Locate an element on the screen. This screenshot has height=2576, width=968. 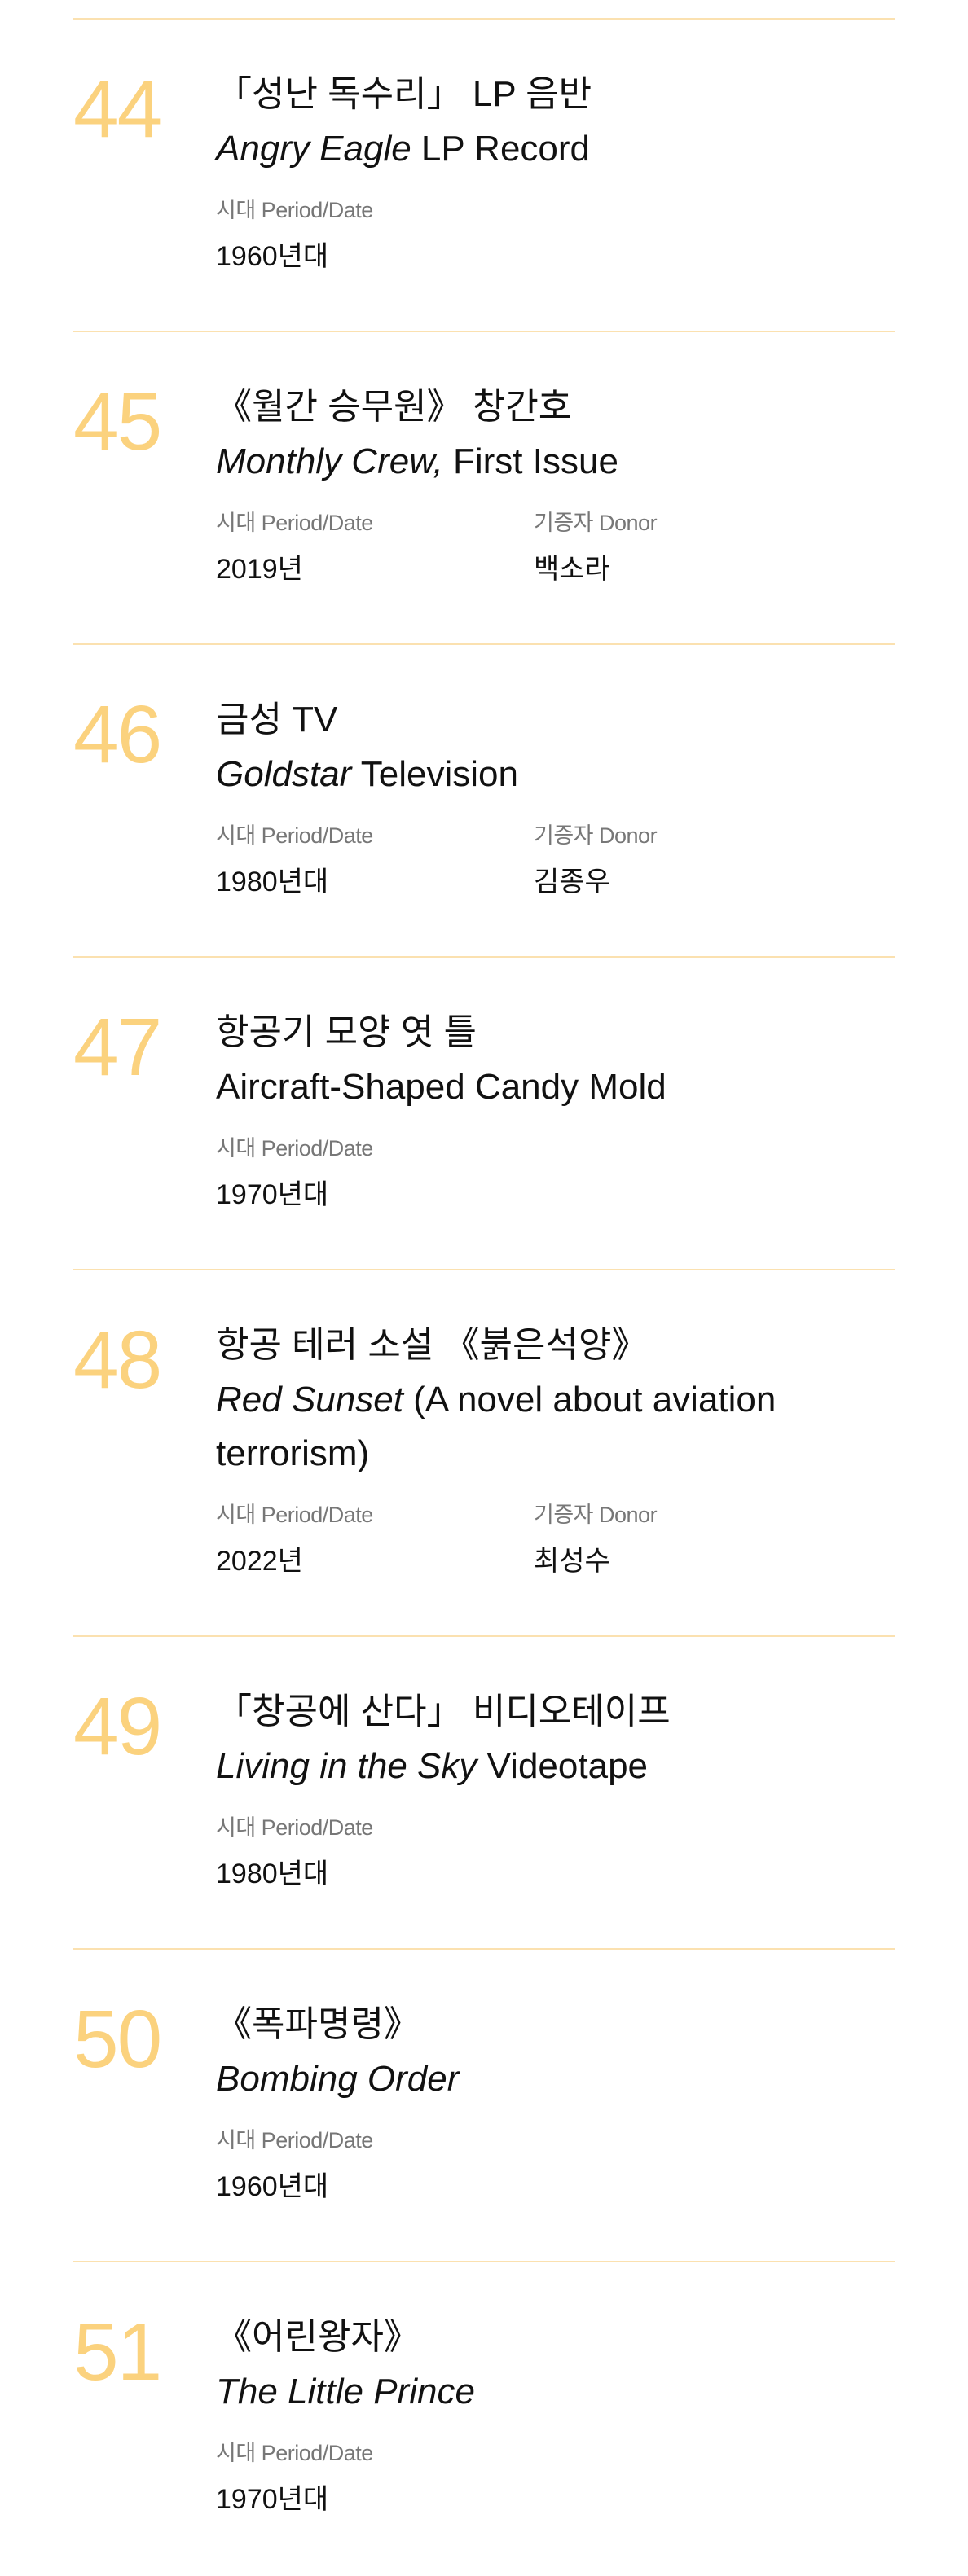
period-field: 시대 Period/Date 2022년 is located at coordinates (375, 1541).